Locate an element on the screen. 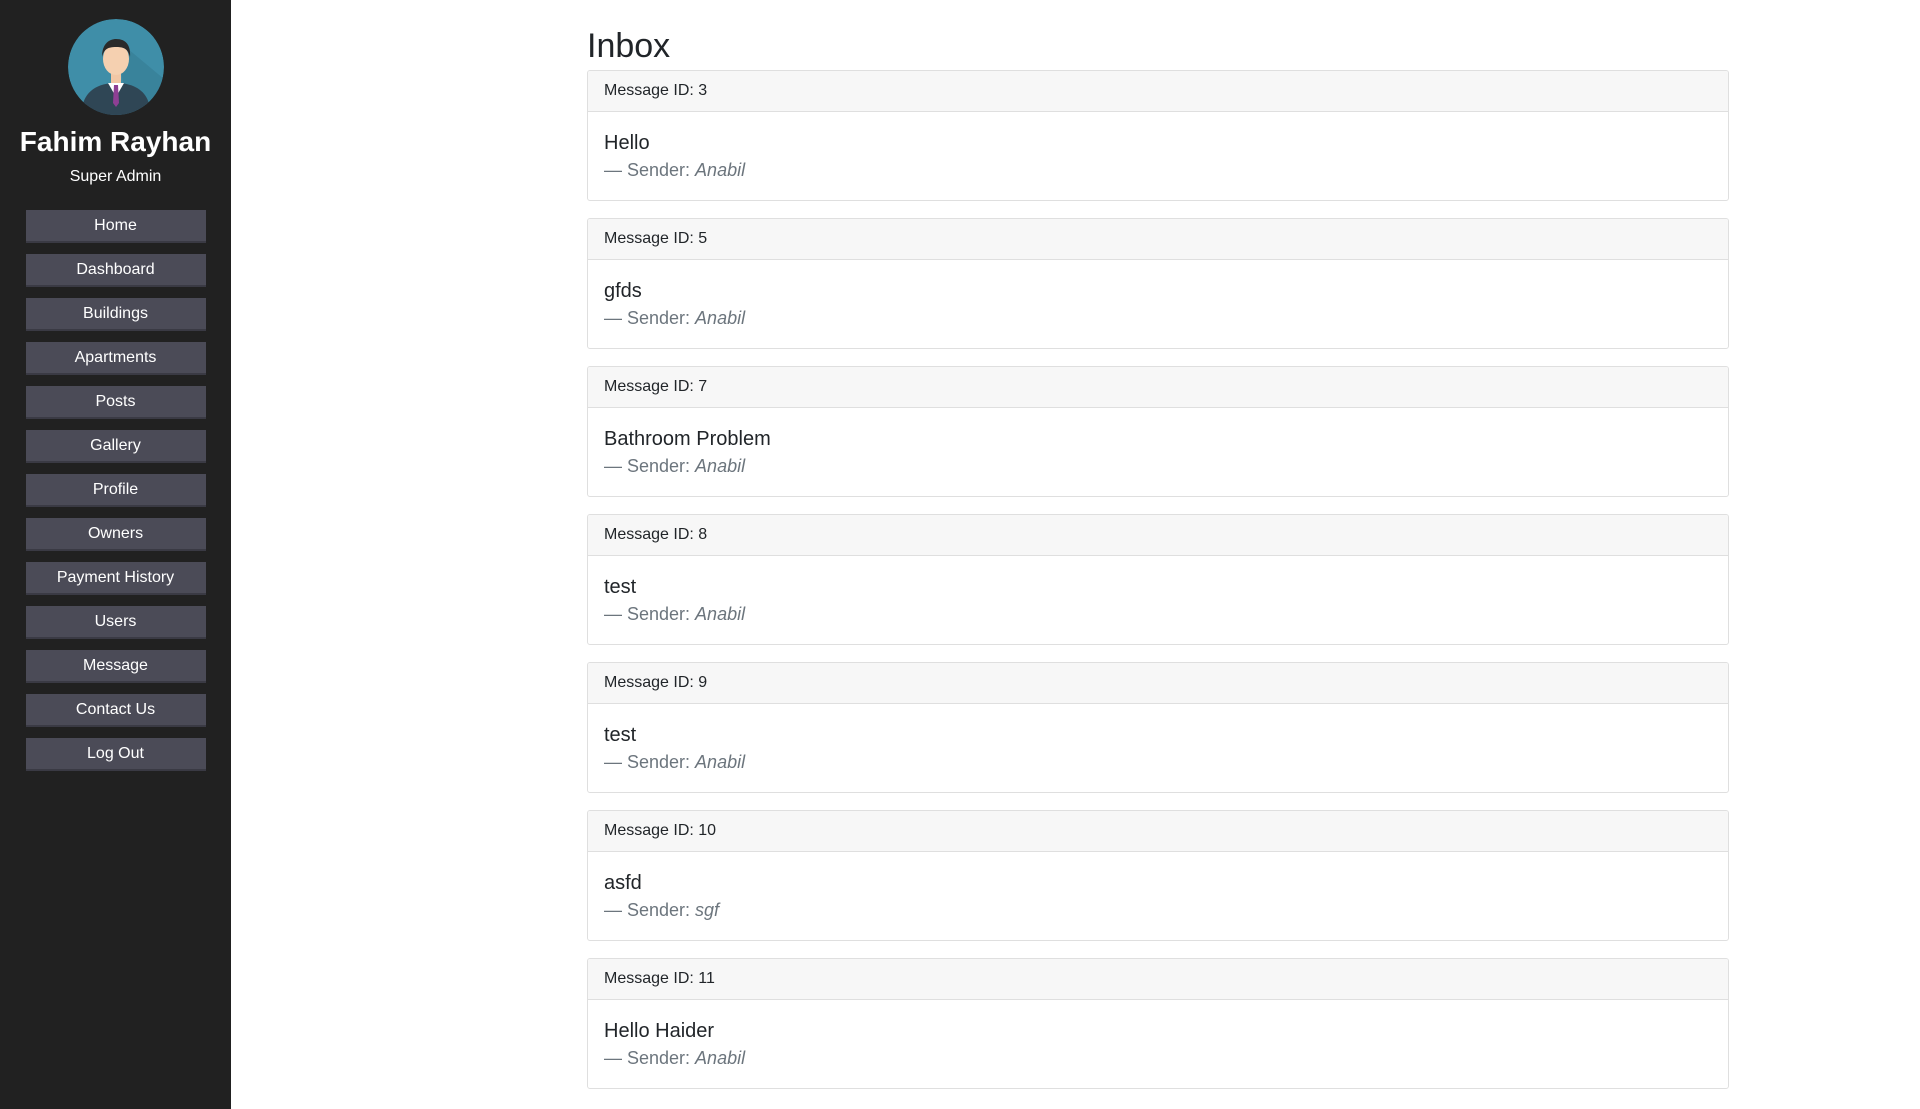  page-title: Inbox is located at coordinates (629, 46).